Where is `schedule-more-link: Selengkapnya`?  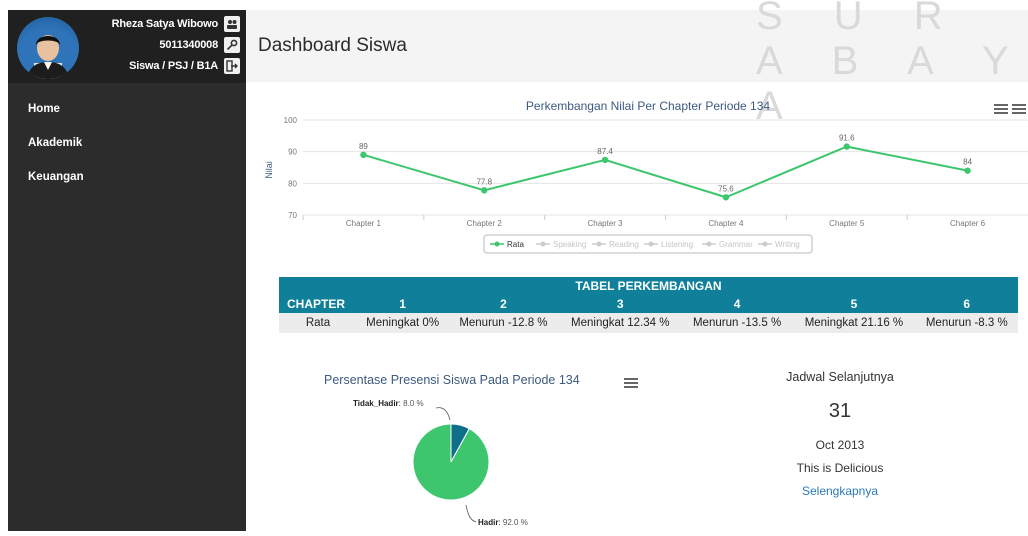 schedule-more-link: Selengkapnya is located at coordinates (840, 491).